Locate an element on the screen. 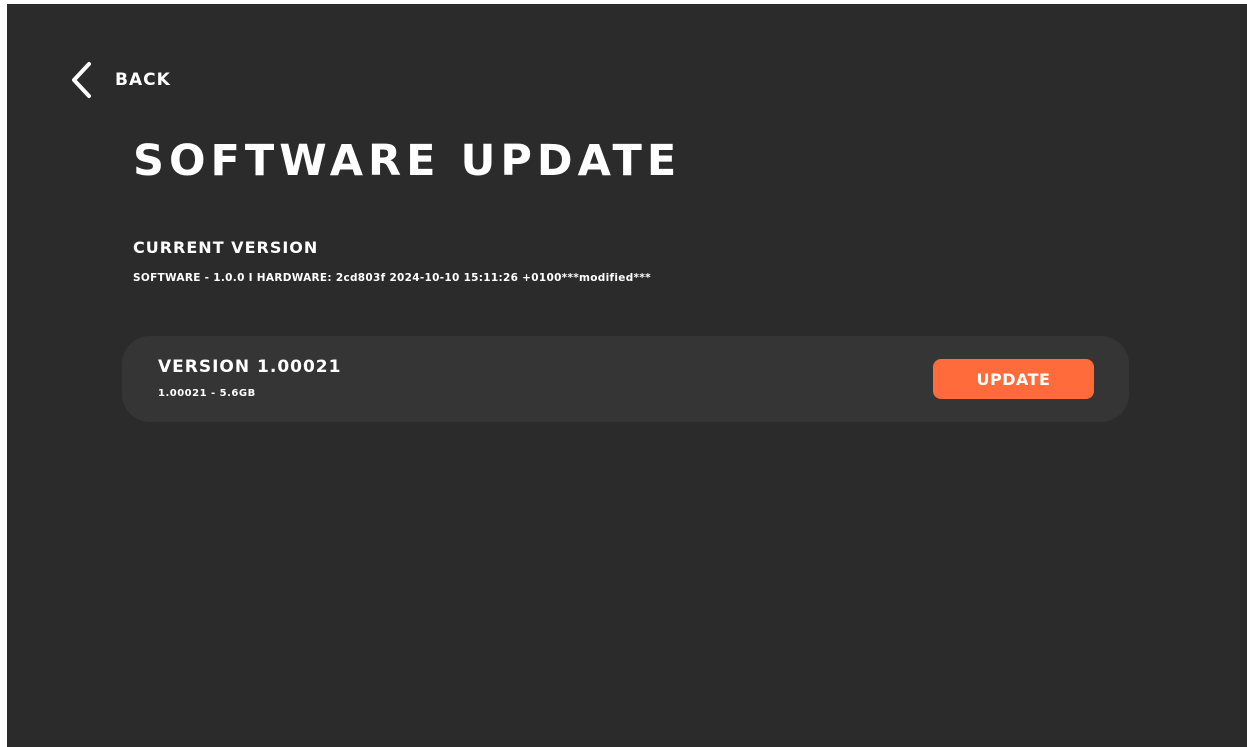 The image size is (1247, 747). update-version-title: VERSION 1.00021 is located at coordinates (250, 367).